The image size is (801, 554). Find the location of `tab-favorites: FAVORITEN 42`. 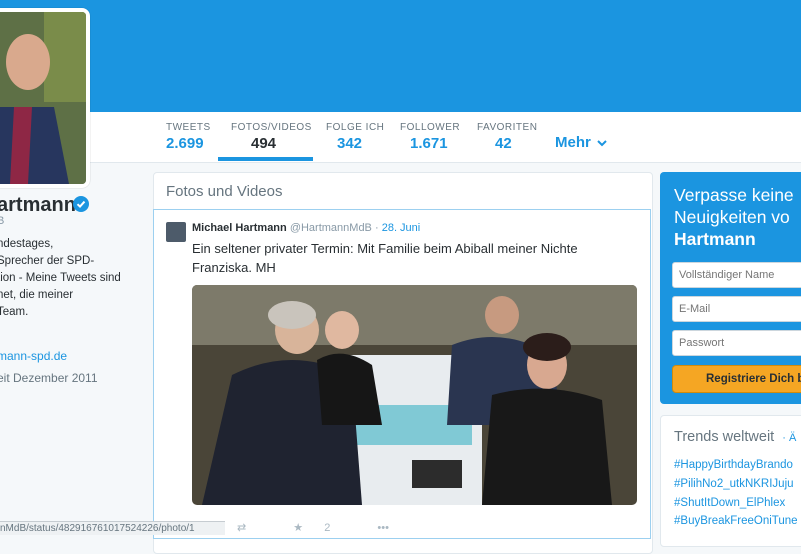

tab-favorites: FAVORITEN 42 is located at coordinates (507, 137).